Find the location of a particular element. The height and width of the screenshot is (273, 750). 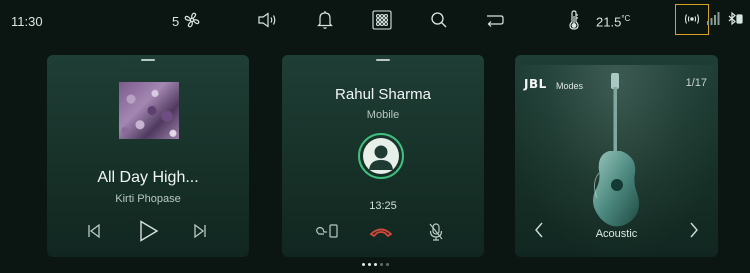

audio-mode-name: Acoustic is located at coordinates (616, 234).